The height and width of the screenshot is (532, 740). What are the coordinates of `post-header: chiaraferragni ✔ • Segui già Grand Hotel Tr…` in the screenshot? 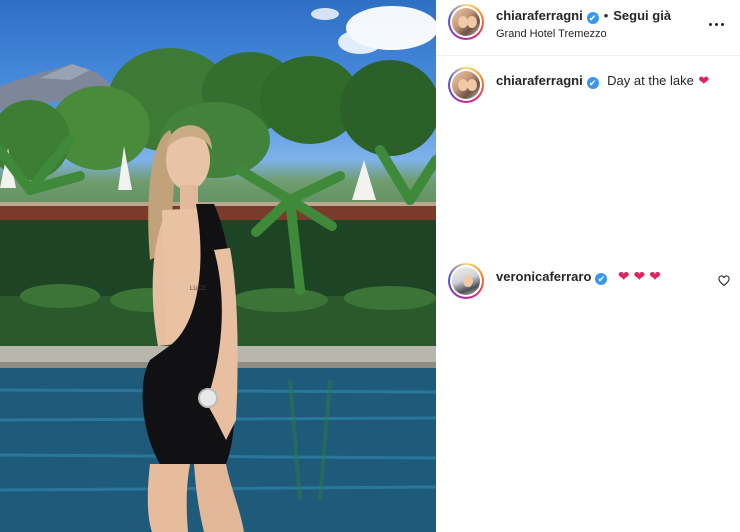 It's located at (588, 28).